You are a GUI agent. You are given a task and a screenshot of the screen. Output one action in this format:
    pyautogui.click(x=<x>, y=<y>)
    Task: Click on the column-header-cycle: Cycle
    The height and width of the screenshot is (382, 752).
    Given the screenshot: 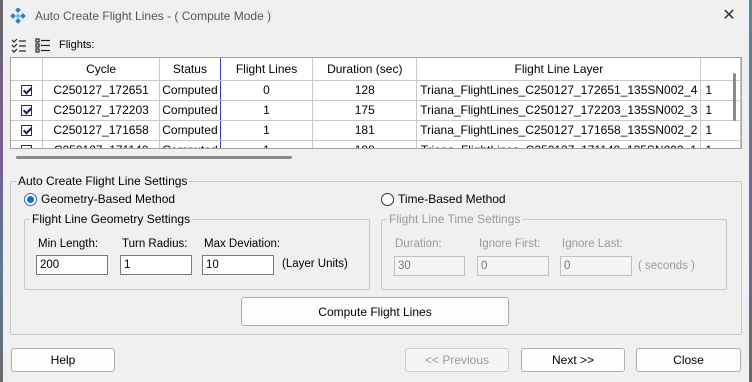 What is the action you would take?
    pyautogui.click(x=101, y=69)
    